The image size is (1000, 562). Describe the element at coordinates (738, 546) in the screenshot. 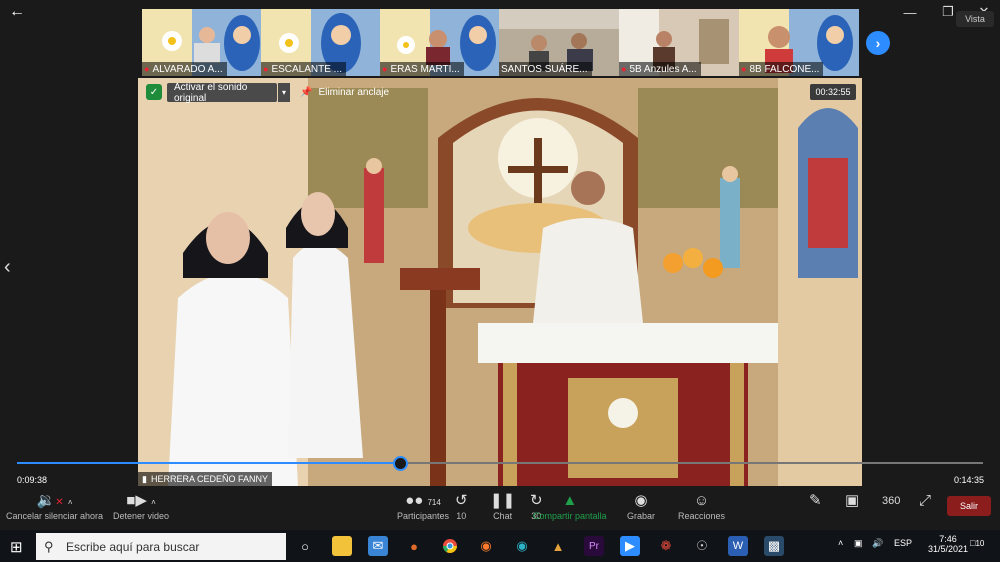

I see `word-icon: W` at that location.